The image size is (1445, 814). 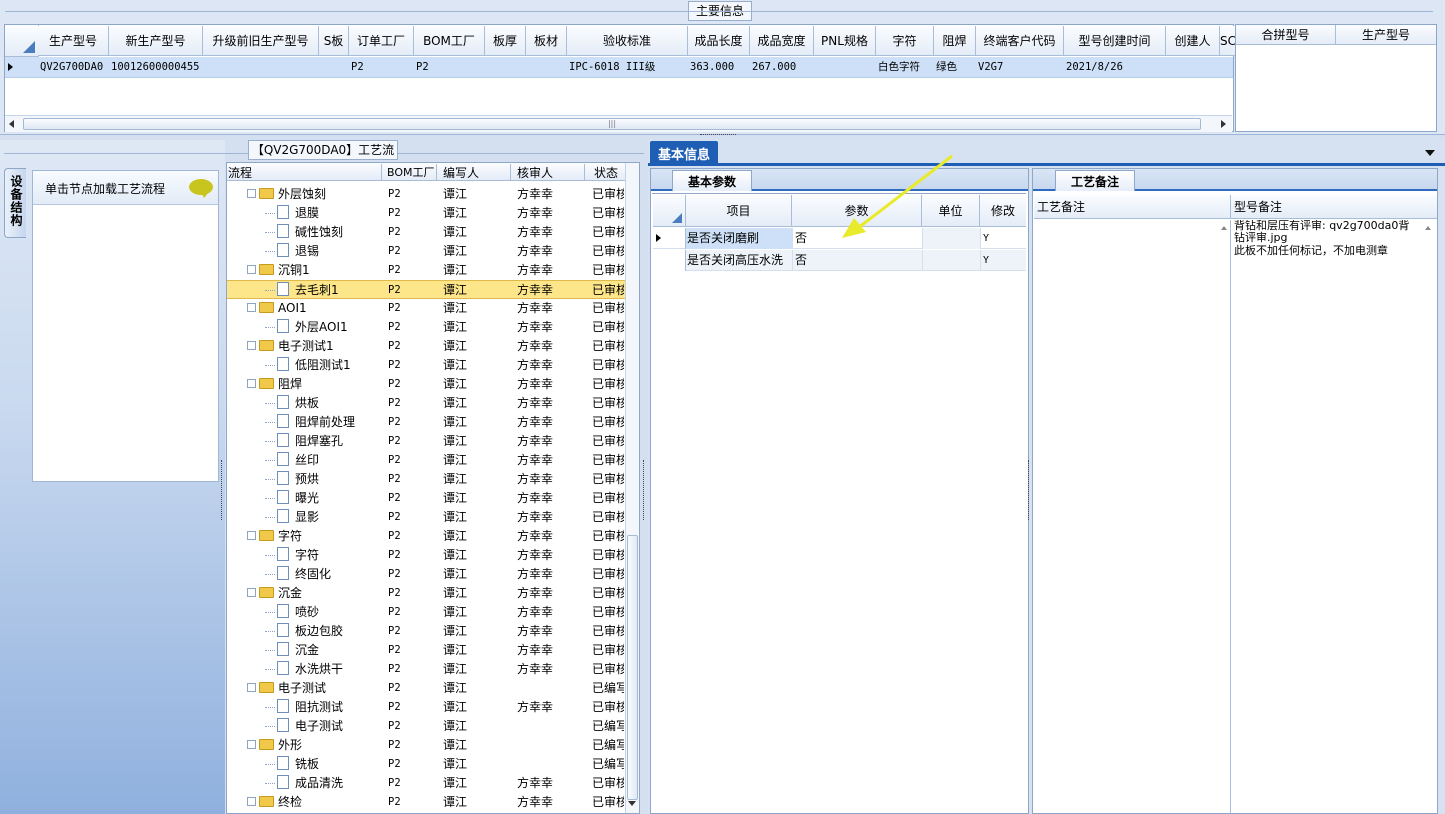 I want to click on main-grid-col-header: 阻焊, so click(x=955, y=41).